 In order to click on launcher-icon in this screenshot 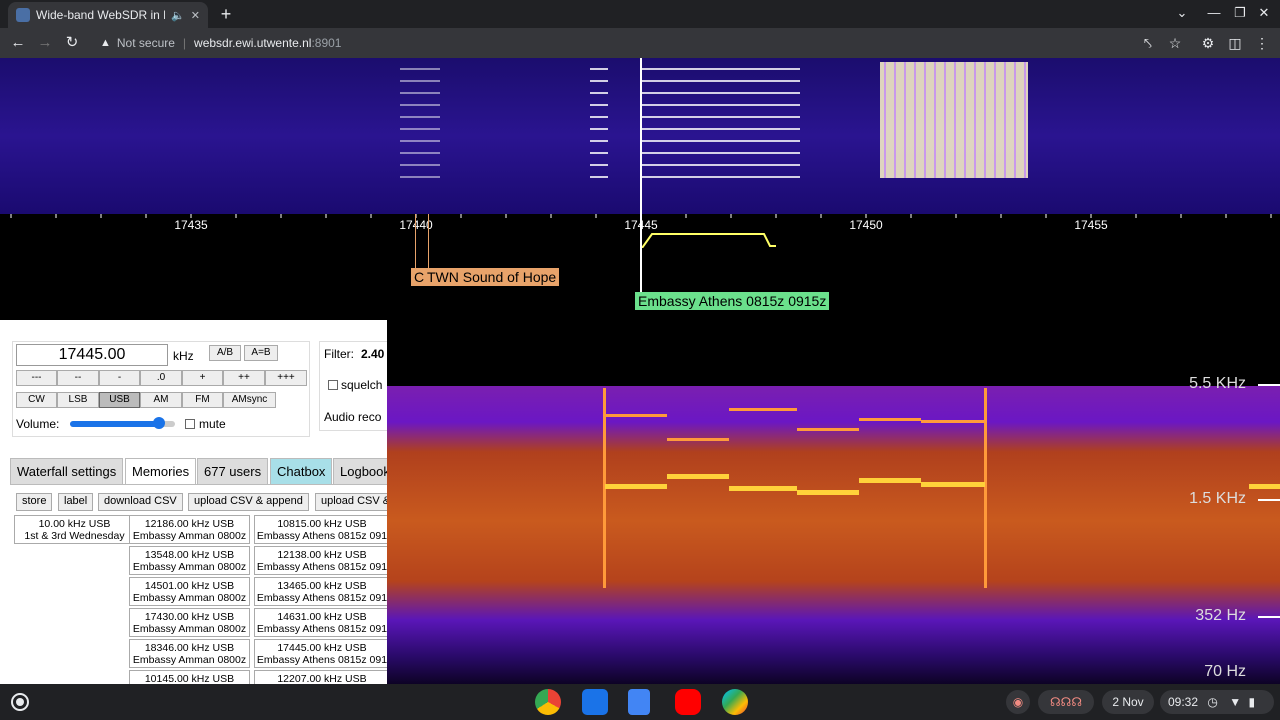, I will do `click(20, 702)`.